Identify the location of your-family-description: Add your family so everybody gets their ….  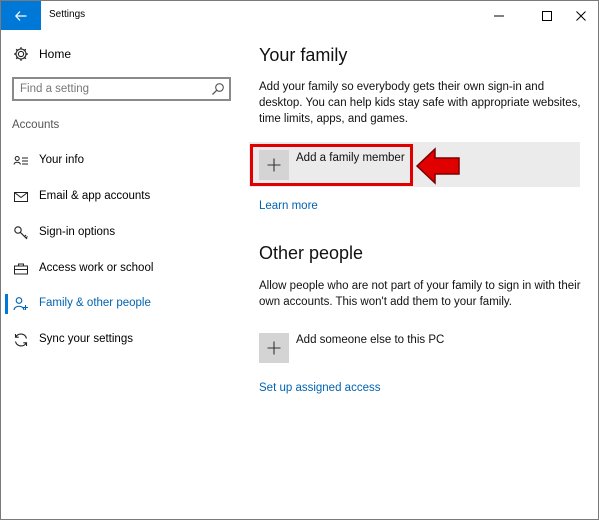
(420, 103).